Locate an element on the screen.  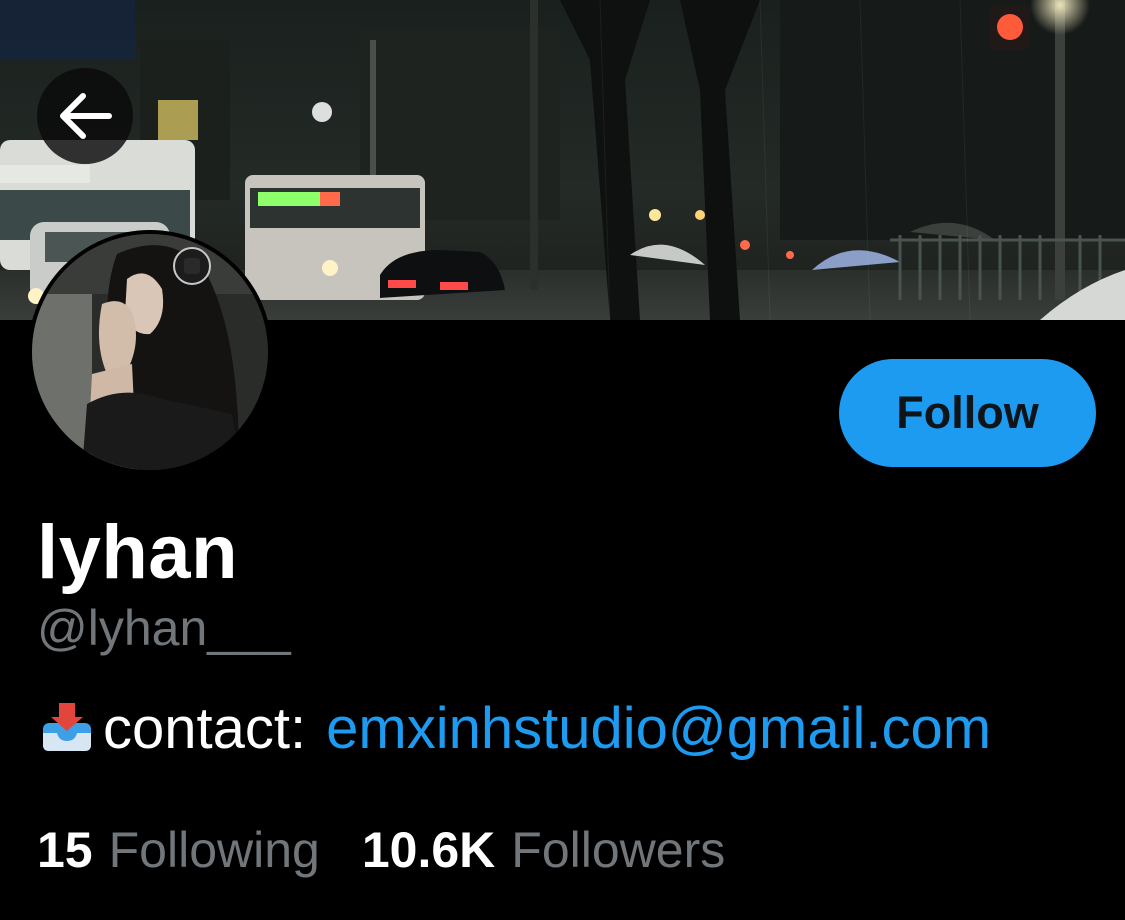
bio-contact-label: contact: is located at coordinates (205, 728).